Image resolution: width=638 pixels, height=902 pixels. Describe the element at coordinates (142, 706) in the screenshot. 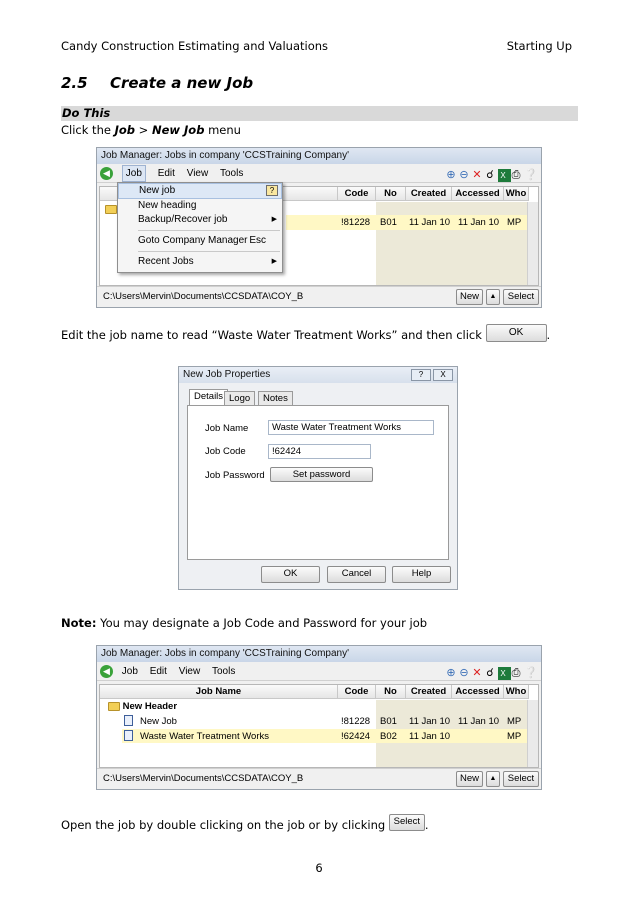

I see `list-header-row: New Header` at that location.